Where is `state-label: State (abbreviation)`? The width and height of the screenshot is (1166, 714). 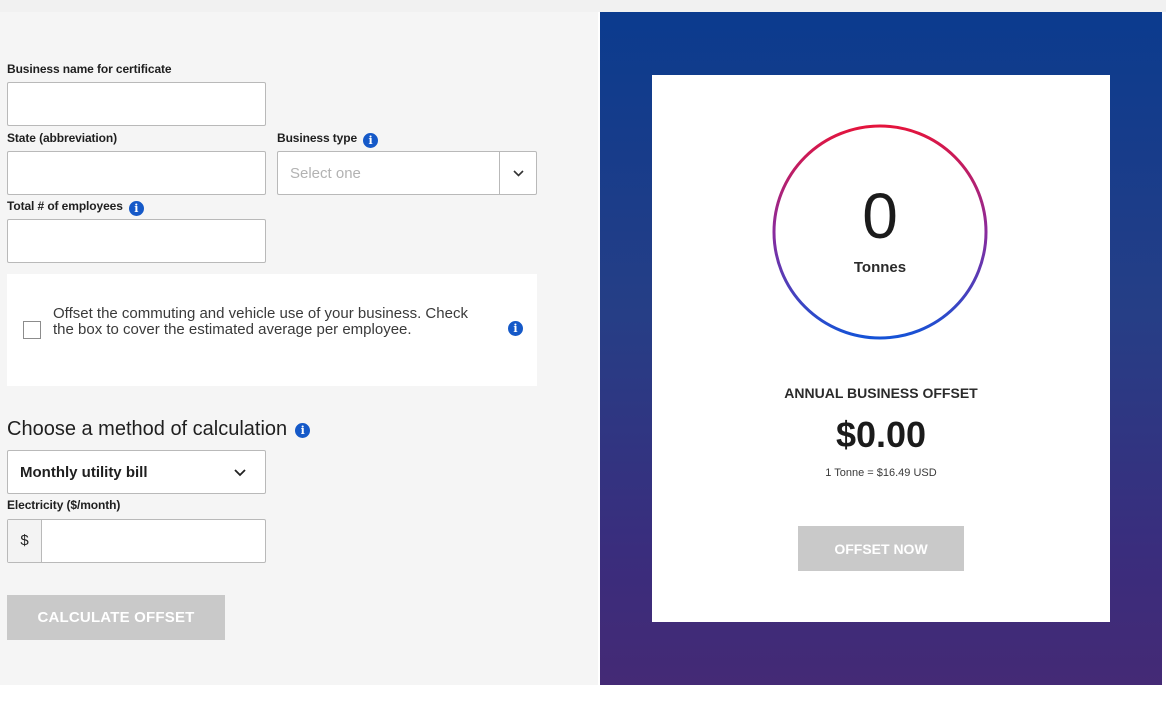
state-label: State (abbreviation) is located at coordinates (62, 138).